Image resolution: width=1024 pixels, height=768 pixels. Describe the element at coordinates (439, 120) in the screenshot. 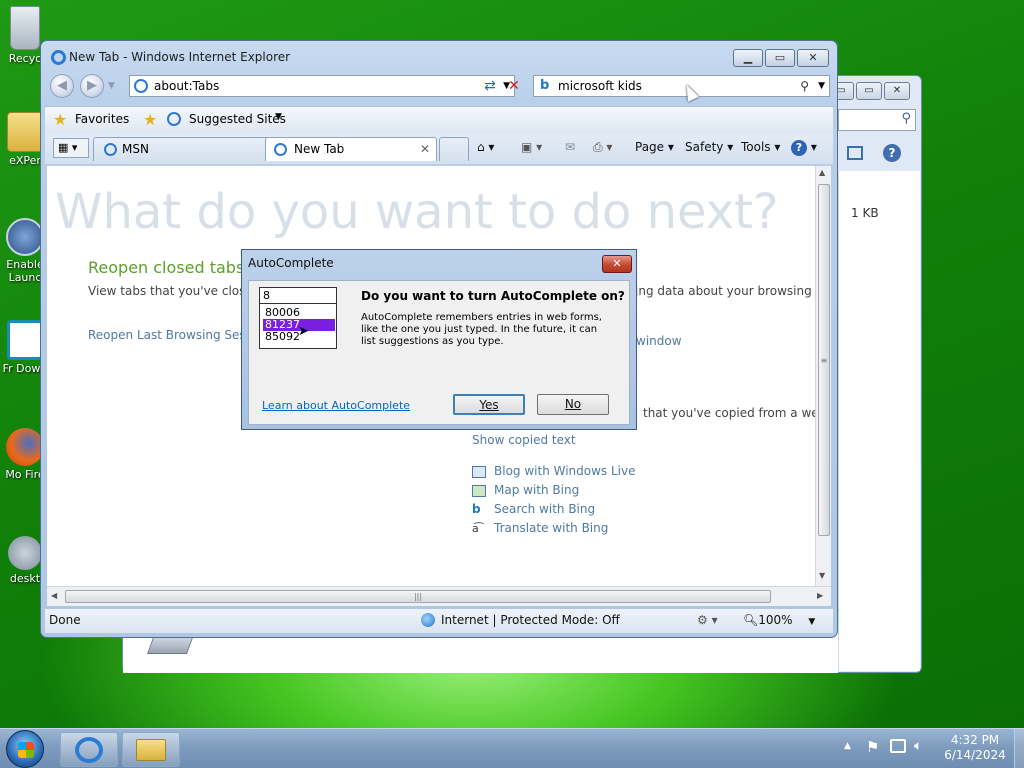

I see `favorites-bar: ★ Favorites ★ Suggested Sites ▼` at that location.